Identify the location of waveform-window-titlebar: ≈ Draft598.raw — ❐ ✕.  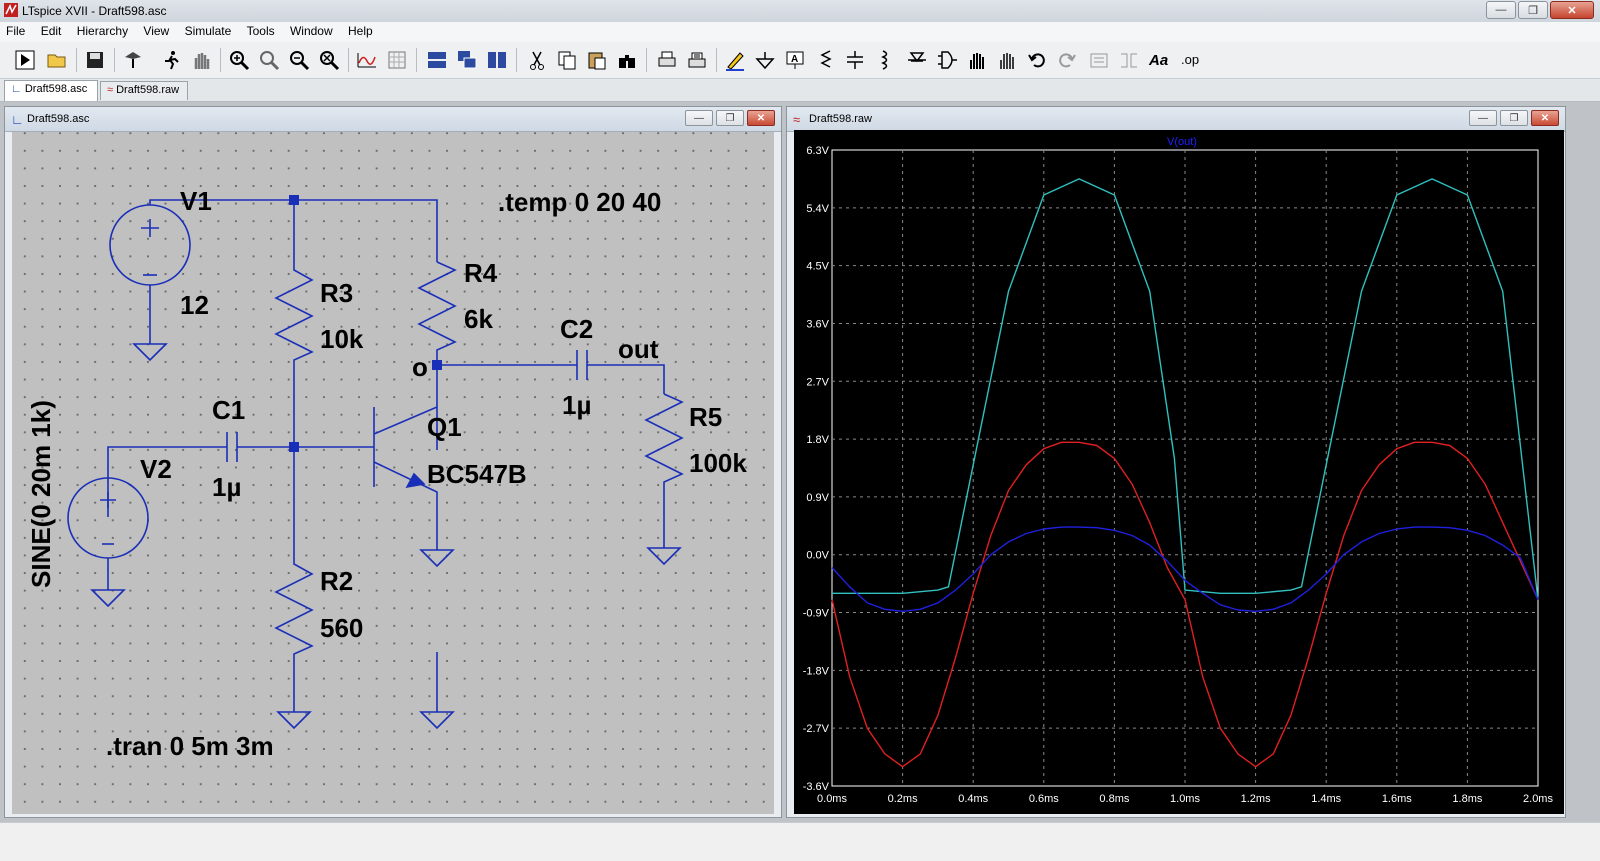
(1176, 119).